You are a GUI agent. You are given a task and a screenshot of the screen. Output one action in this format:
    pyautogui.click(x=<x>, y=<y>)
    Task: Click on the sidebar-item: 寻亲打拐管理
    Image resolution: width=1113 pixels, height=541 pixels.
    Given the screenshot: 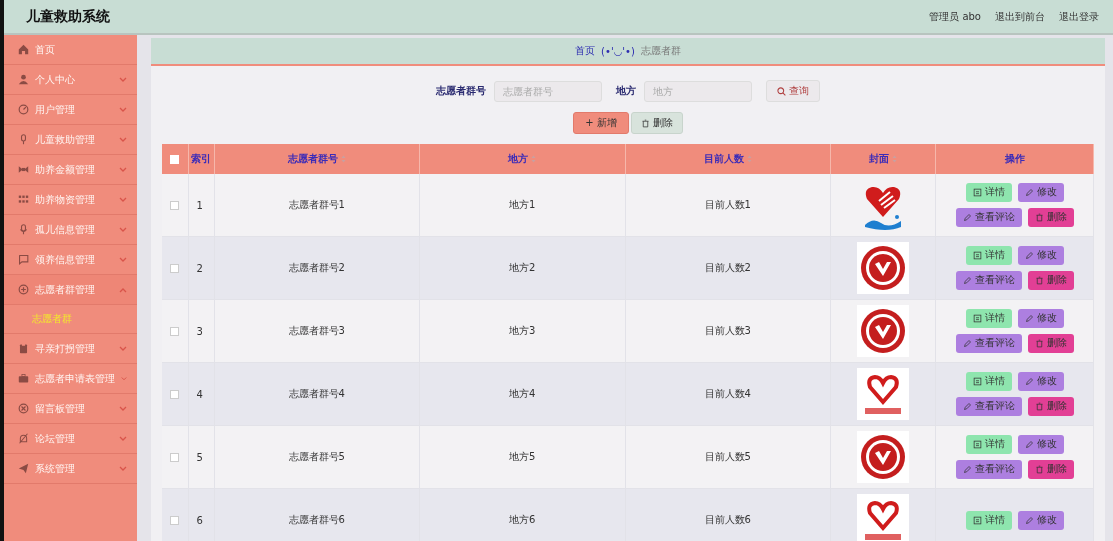 What is the action you would take?
    pyautogui.click(x=70, y=349)
    